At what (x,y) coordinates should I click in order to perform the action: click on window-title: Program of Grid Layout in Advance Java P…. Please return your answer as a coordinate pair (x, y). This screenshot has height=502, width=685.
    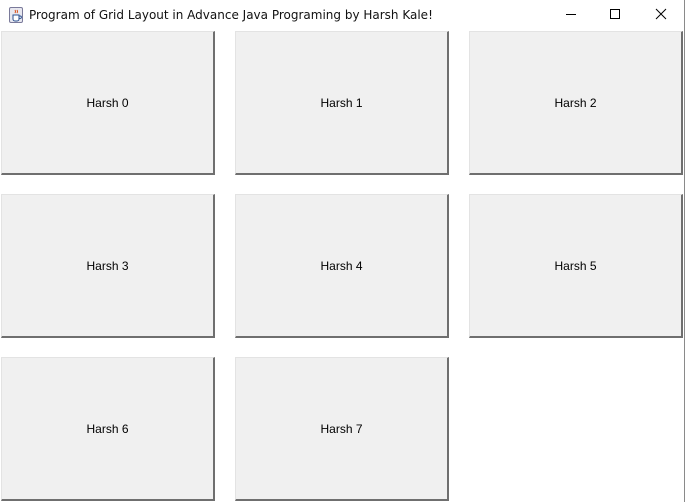
    Looking at the image, I should click on (231, 15).